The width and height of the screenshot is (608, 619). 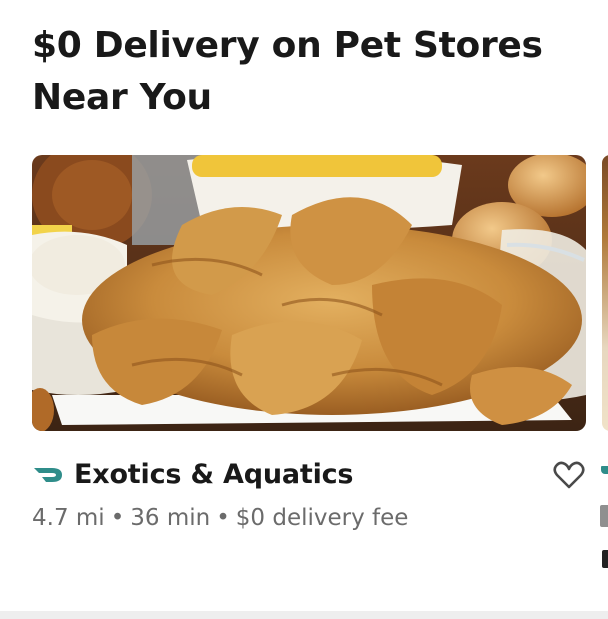 What do you see at coordinates (569, 475) in the screenshot?
I see `favorite-button` at bounding box center [569, 475].